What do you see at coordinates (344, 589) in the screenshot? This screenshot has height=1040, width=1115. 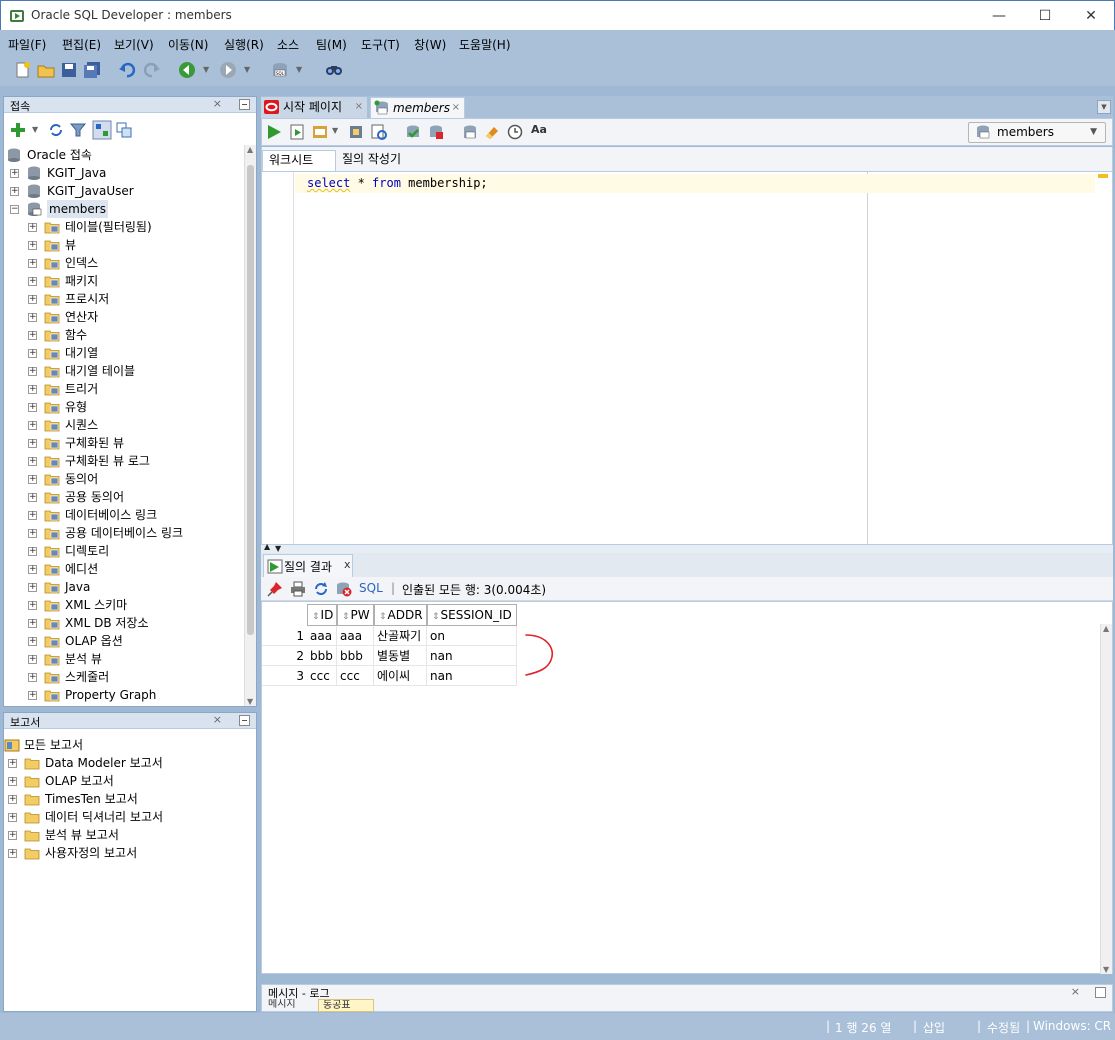 I see `cancel-query-icon` at bounding box center [344, 589].